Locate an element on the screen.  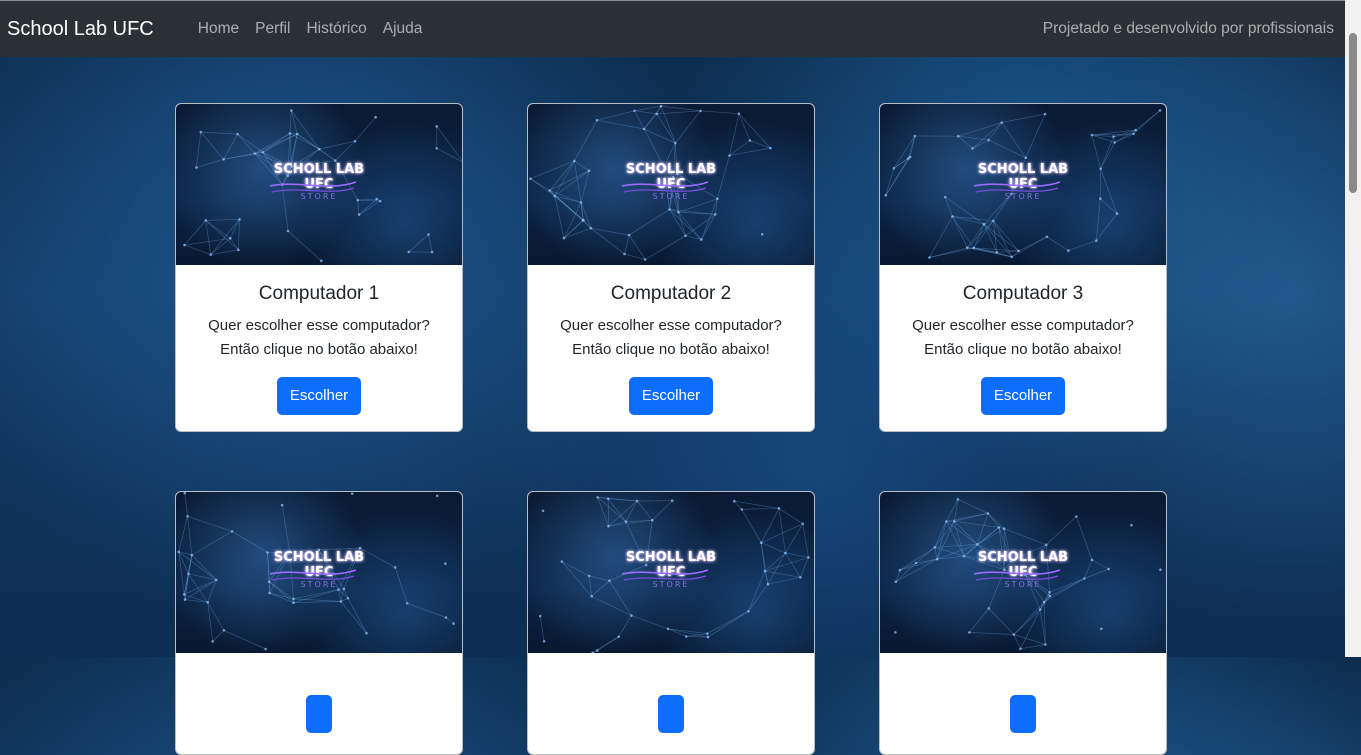
scrollbar-thumb is located at coordinates (1353, 113).